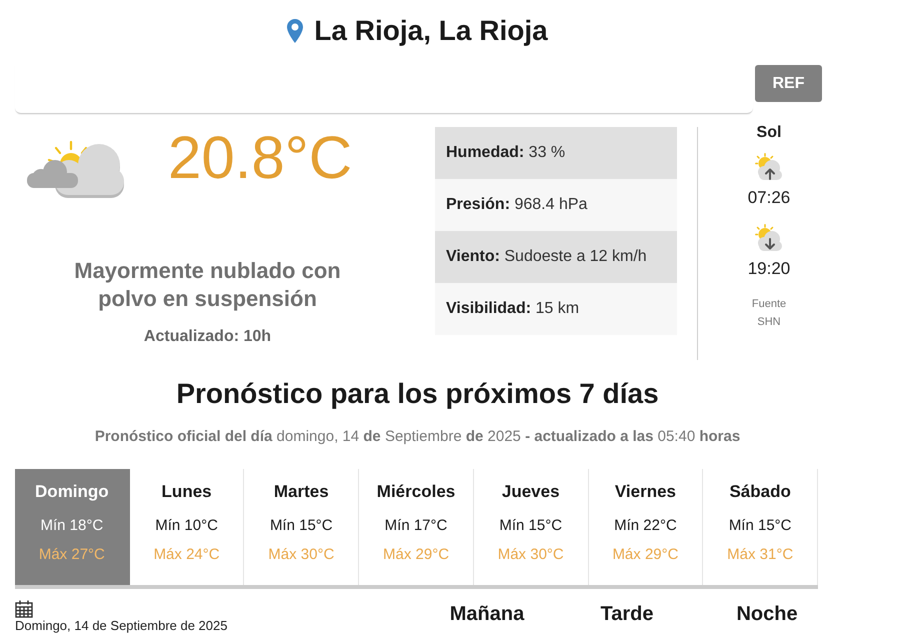  I want to click on detail-row: Viento: Sudoeste a 12 km/h, so click(556, 257).